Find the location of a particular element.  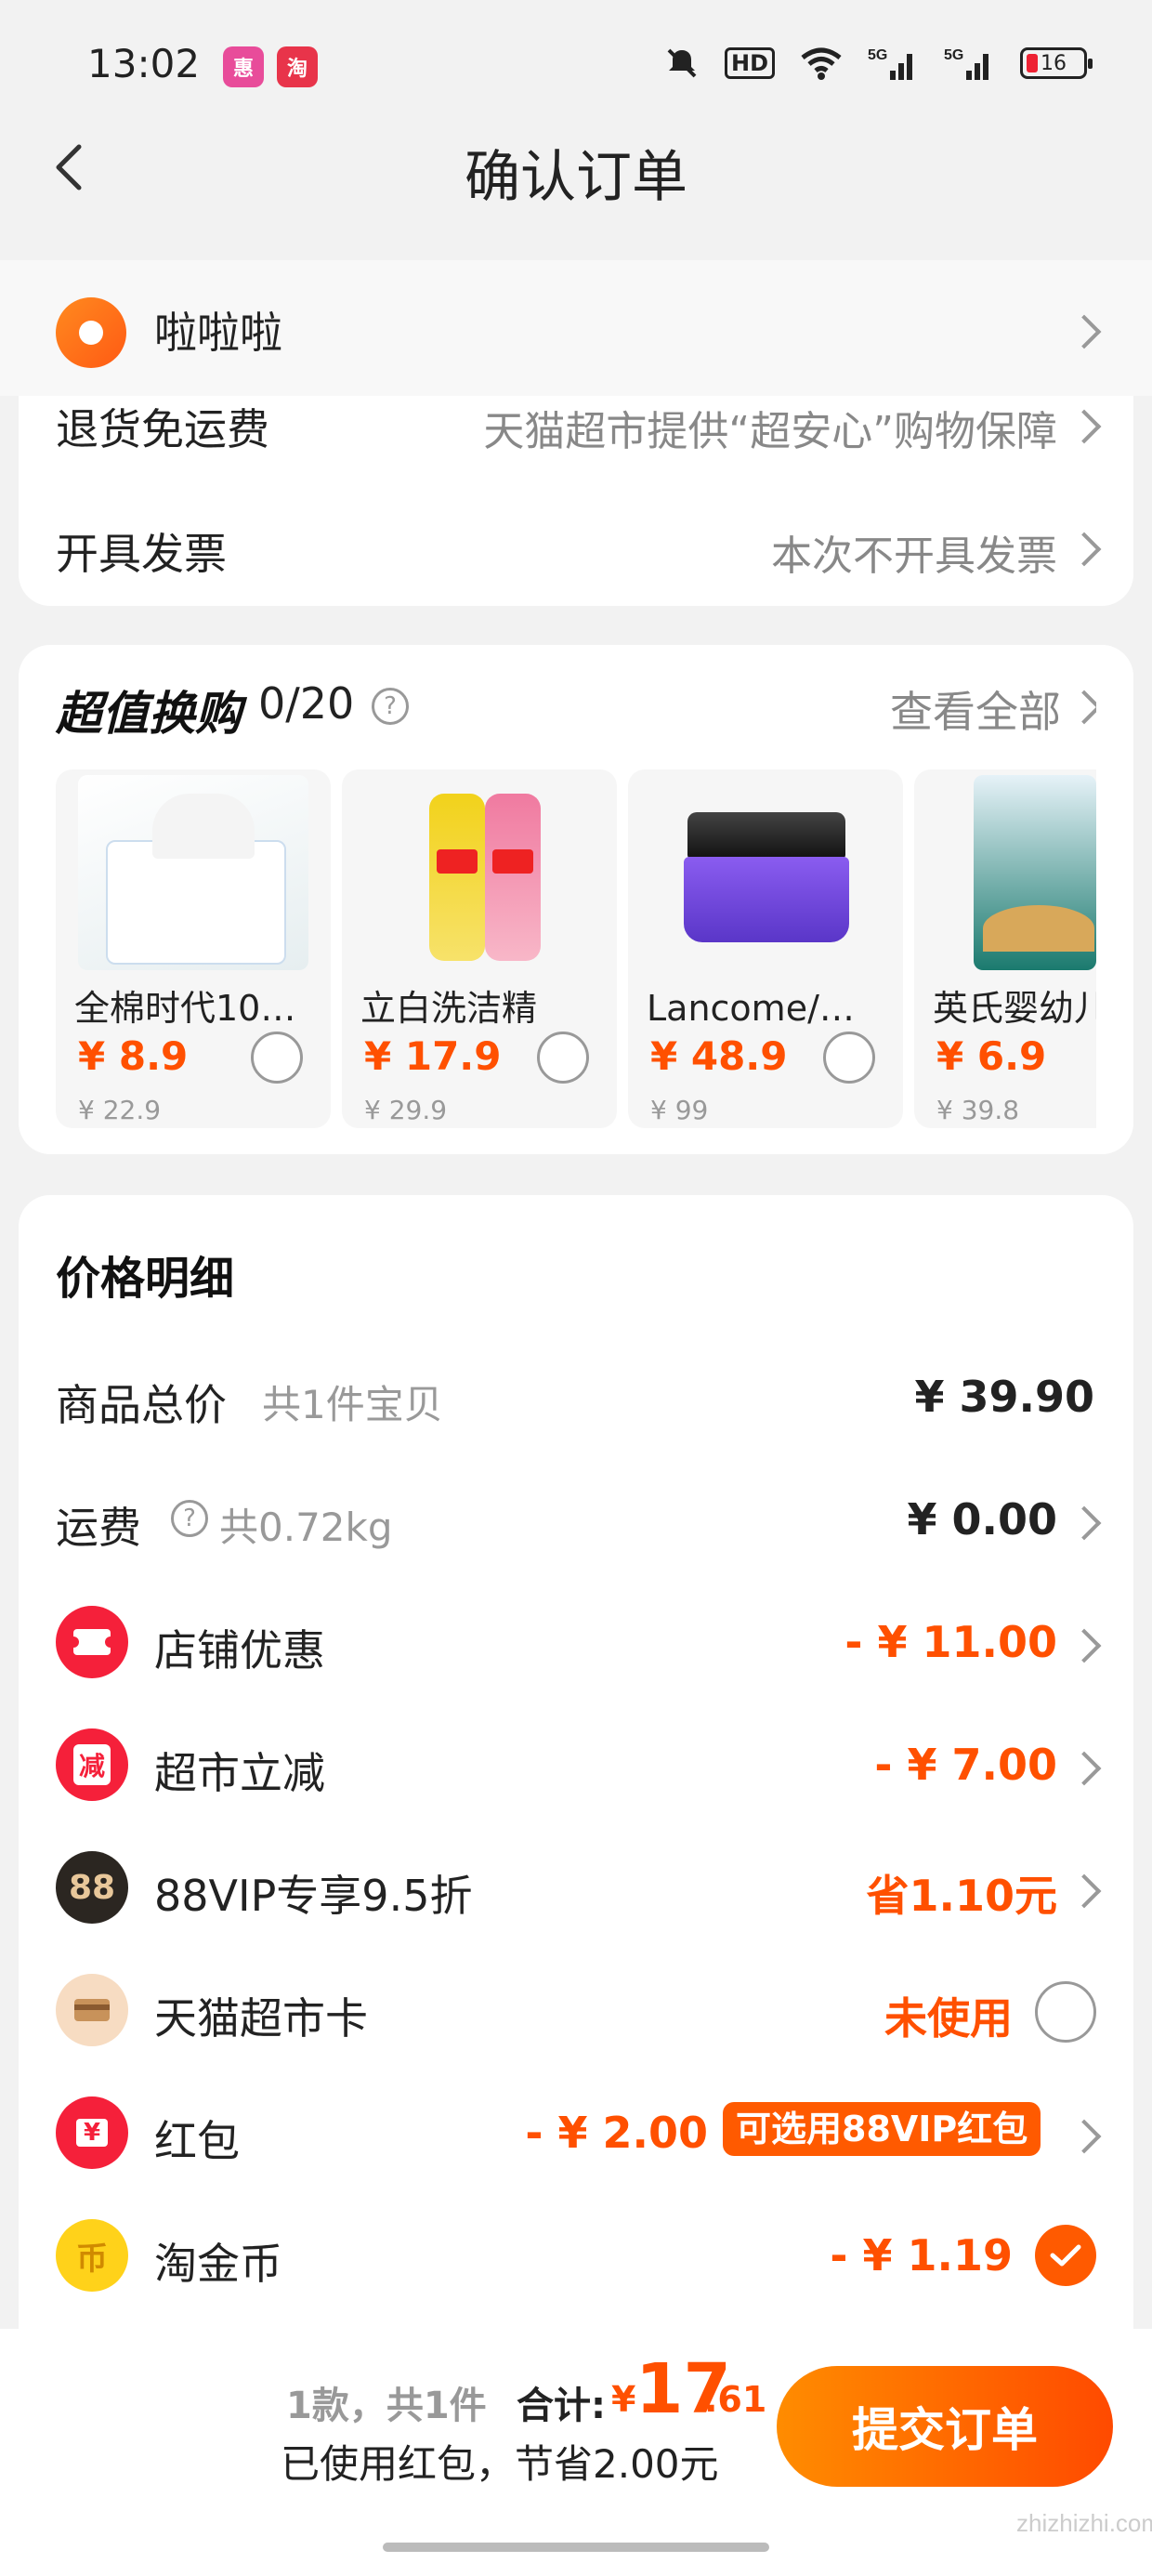

market-card-radio is located at coordinates (1065, 2012).